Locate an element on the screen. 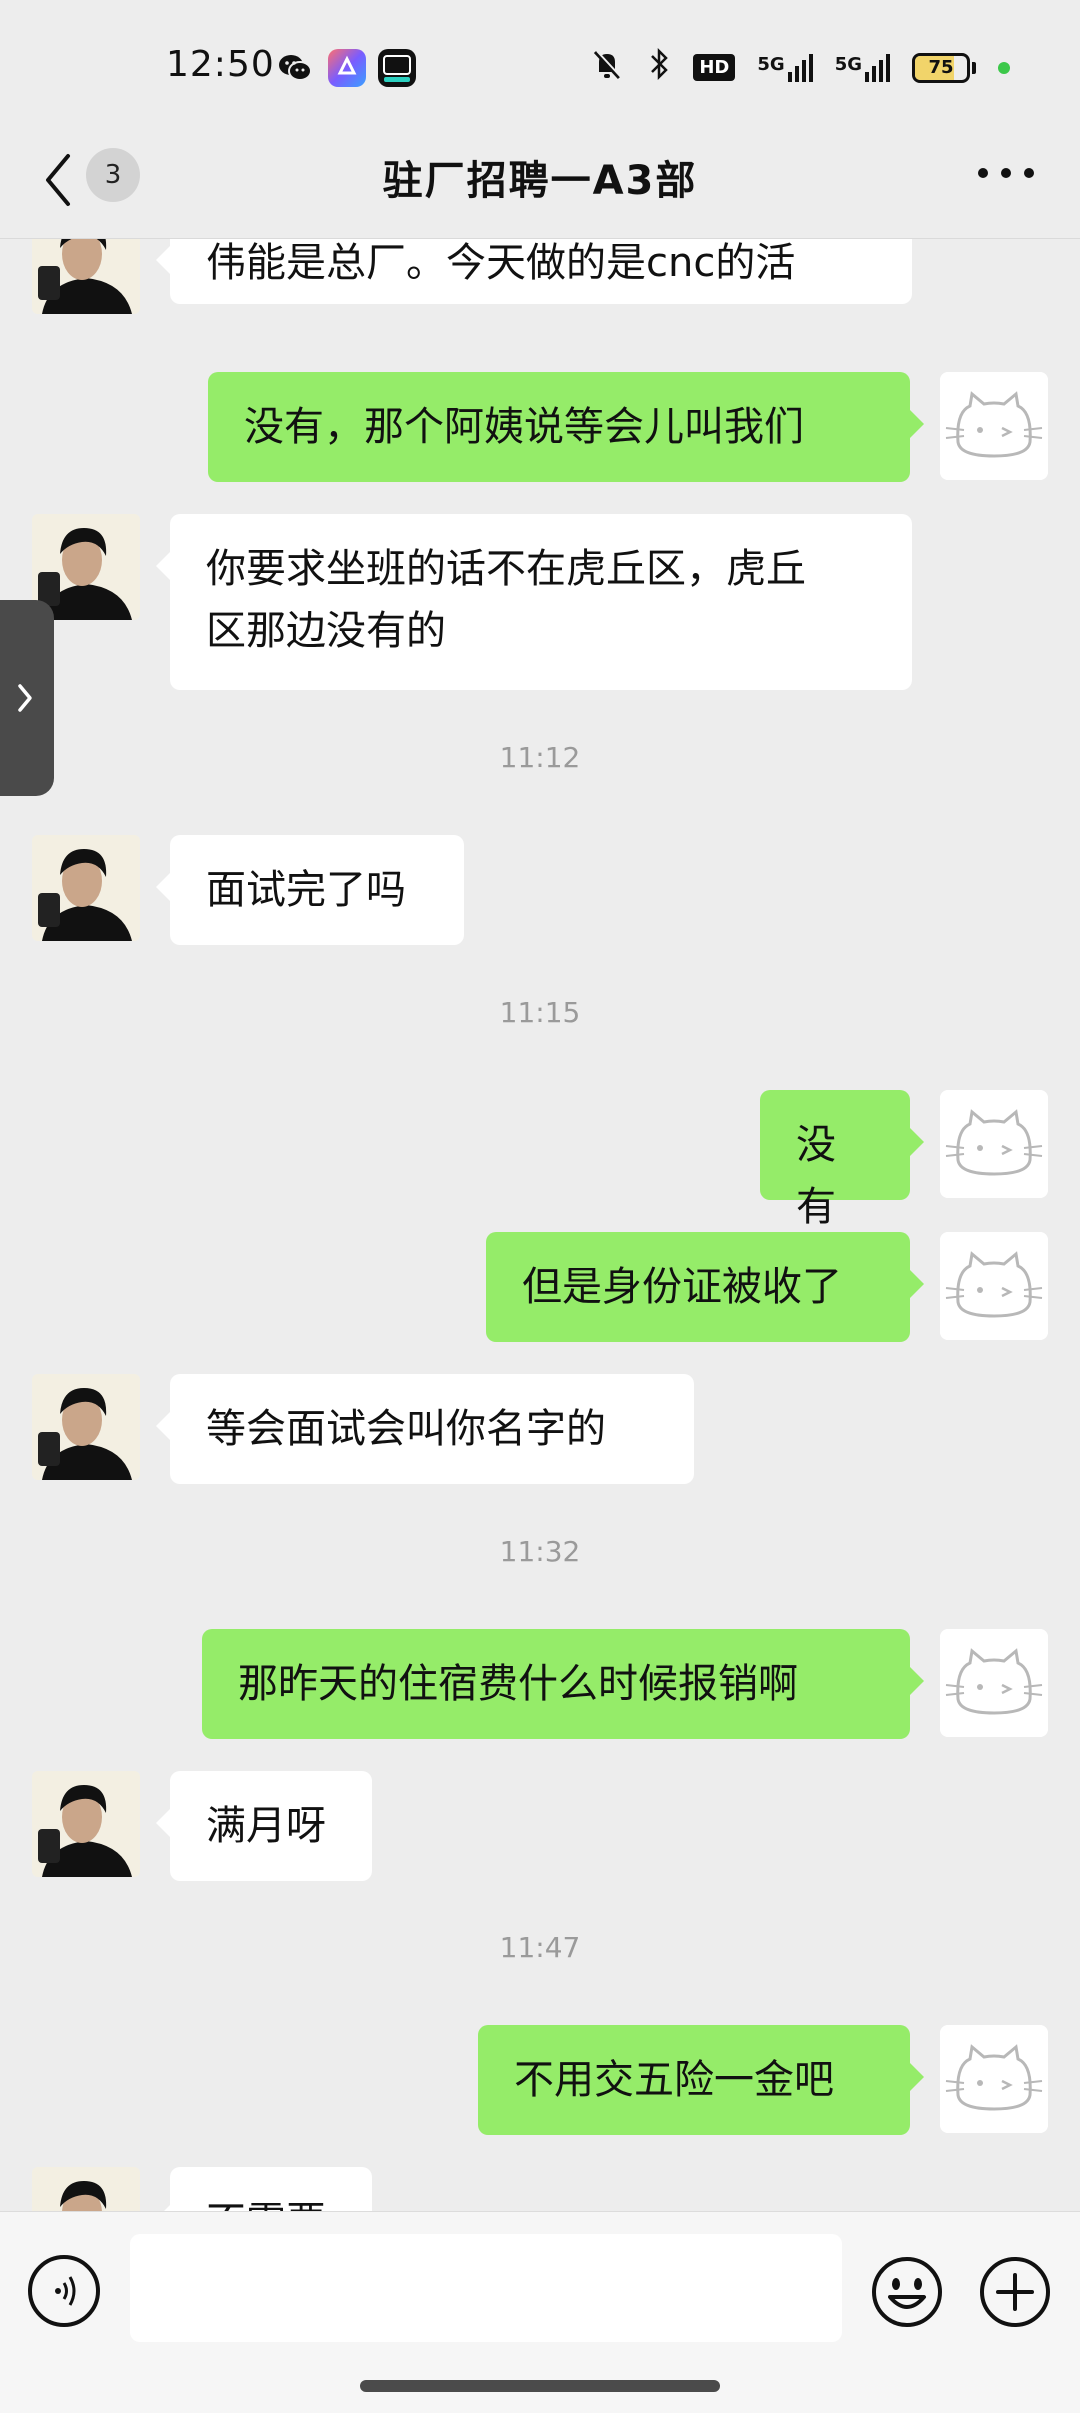 The image size is (1080, 2413). emoji-button is located at coordinates (907, 2292).